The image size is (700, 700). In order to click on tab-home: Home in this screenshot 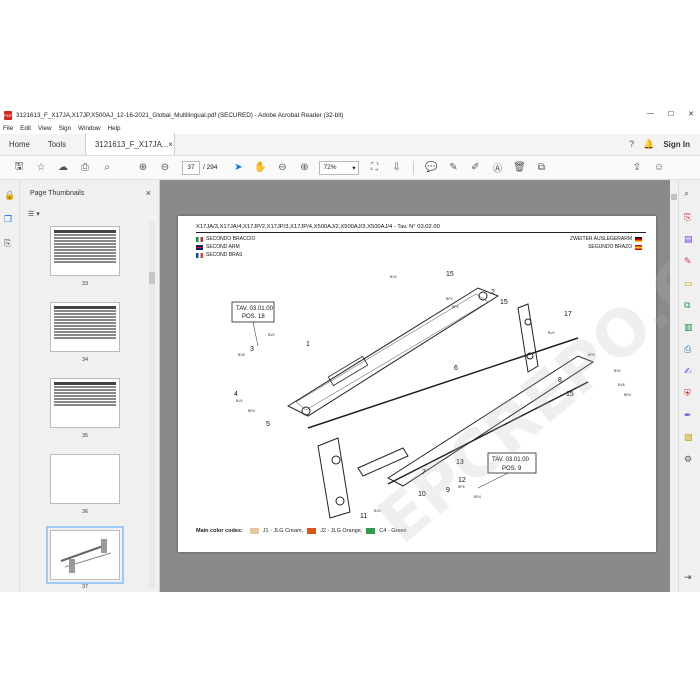, I will do `click(19, 144)`.